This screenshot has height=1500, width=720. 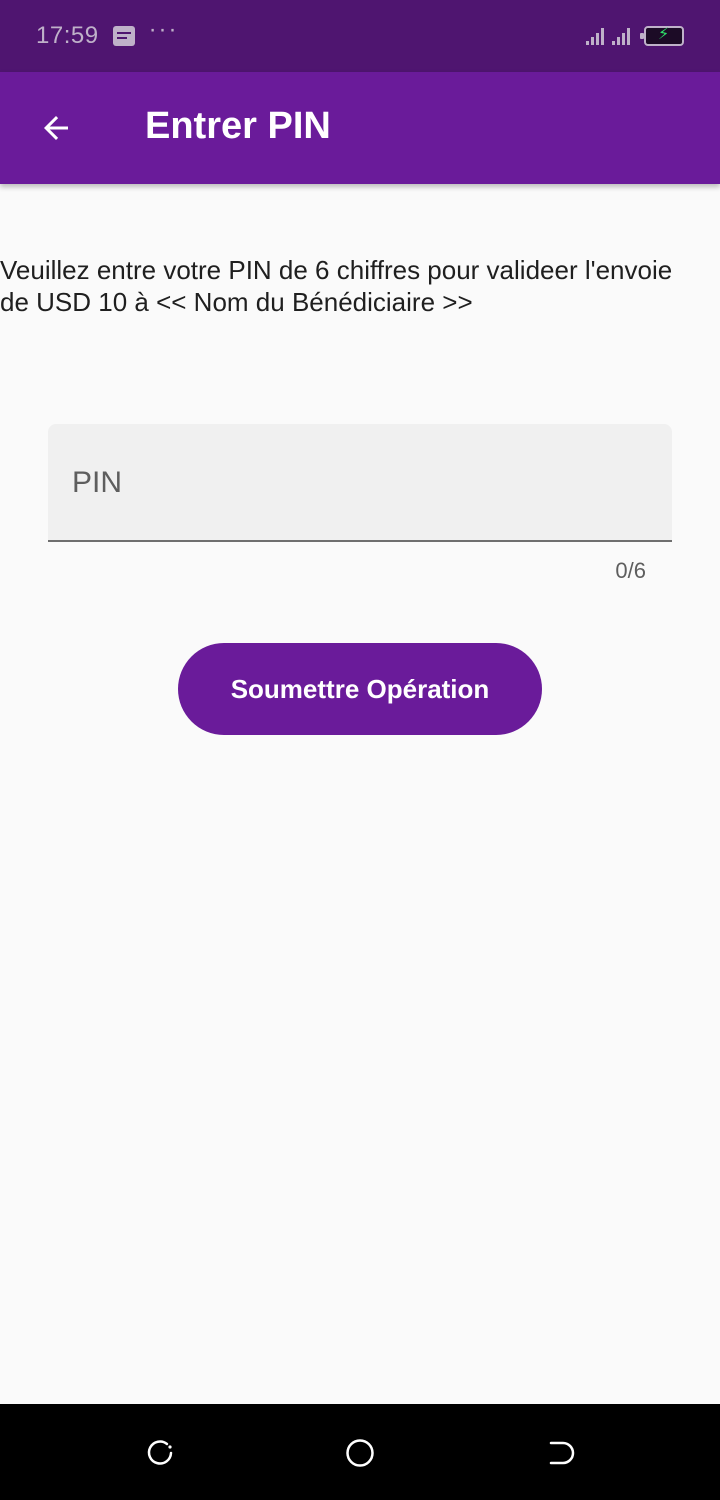 What do you see at coordinates (352, 483) in the screenshot?
I see `pin-input` at bounding box center [352, 483].